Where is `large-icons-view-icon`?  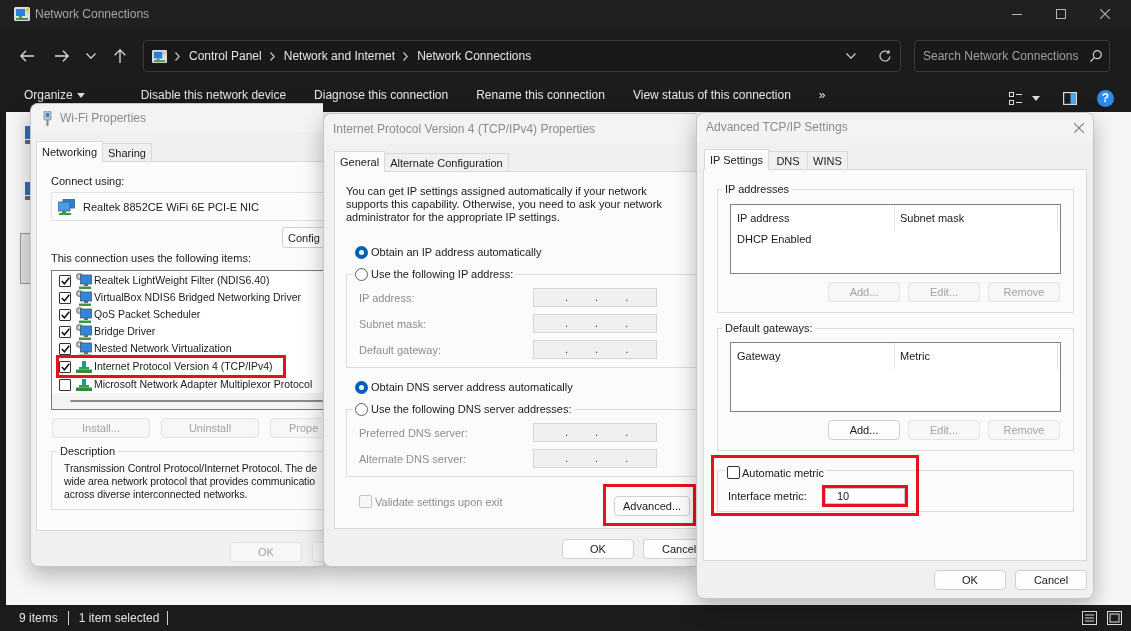
large-icons-view-icon is located at coordinates (1114, 618).